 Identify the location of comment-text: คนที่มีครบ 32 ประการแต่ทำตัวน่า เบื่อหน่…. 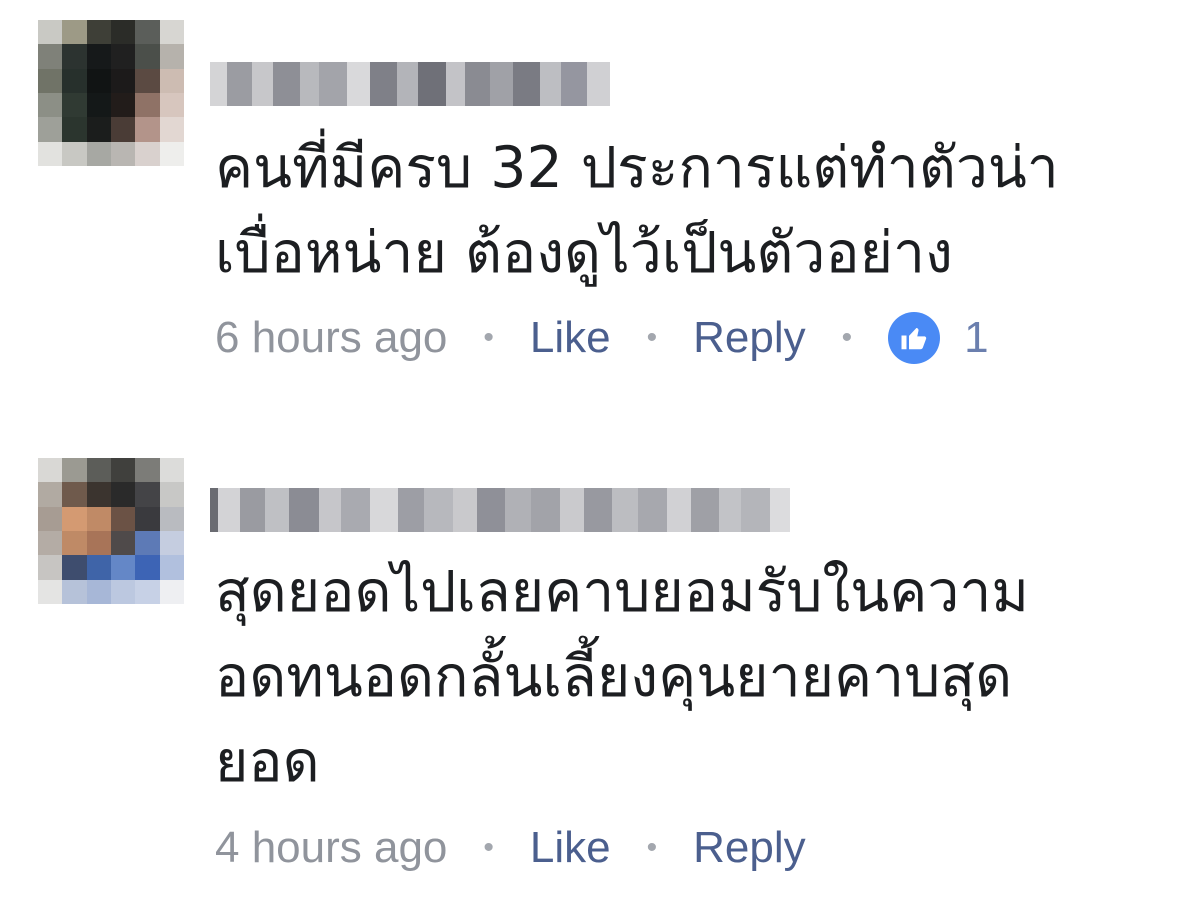
(637, 210).